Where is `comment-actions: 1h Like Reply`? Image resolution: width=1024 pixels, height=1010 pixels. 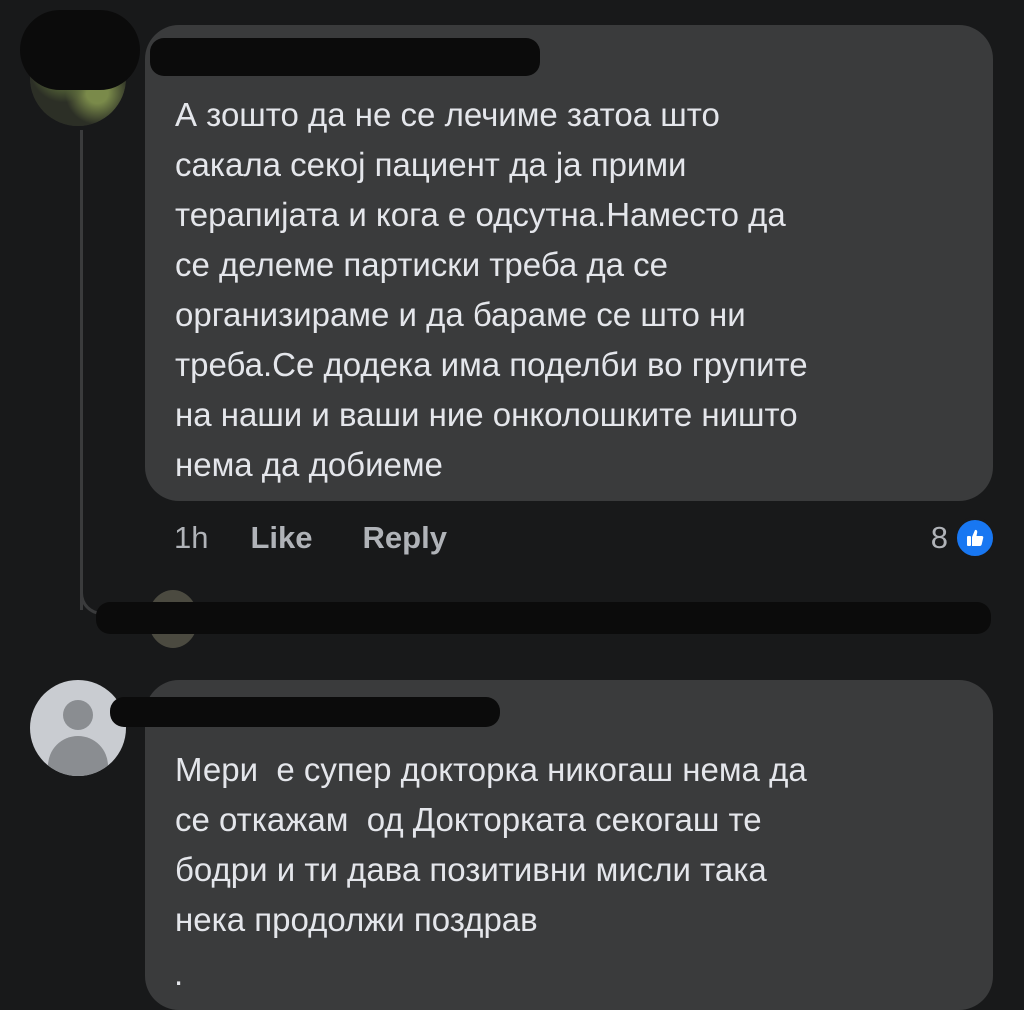 comment-actions: 1h Like Reply is located at coordinates (335, 538).